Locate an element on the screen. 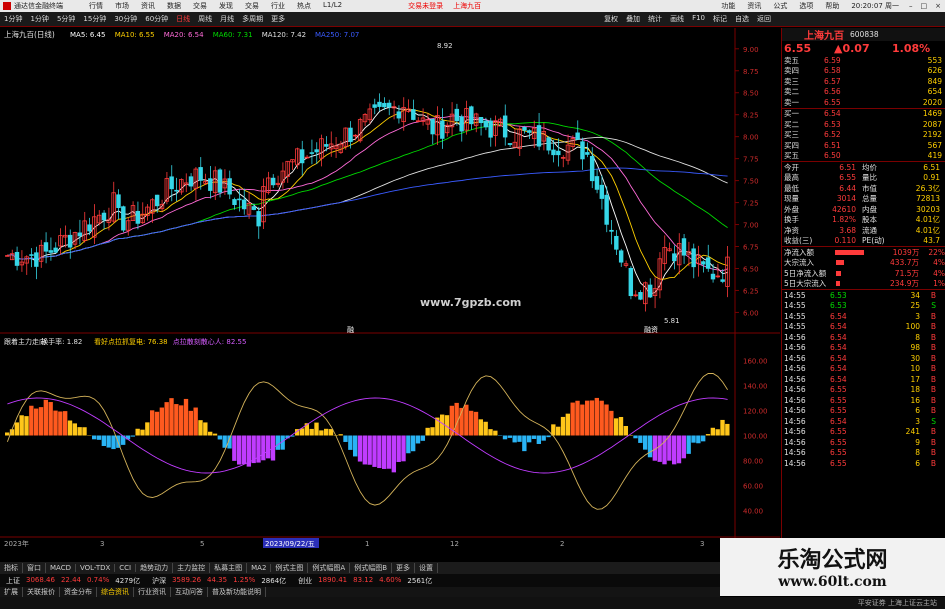  chart-tool-5: 标记 is located at coordinates (720, 19).